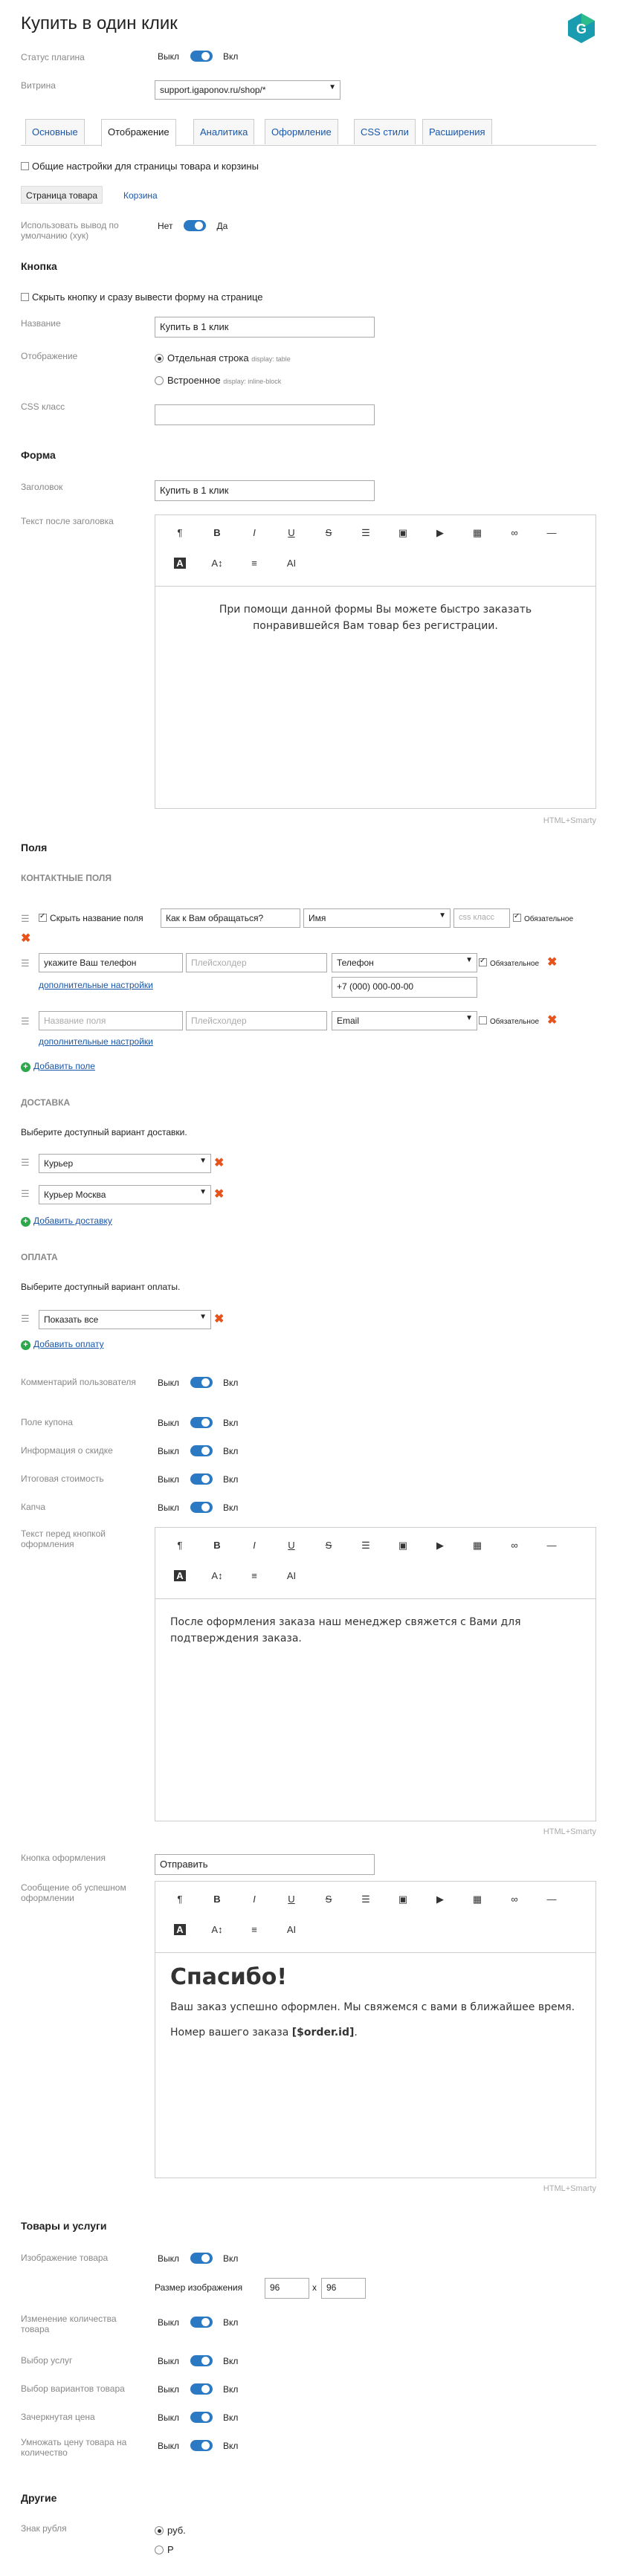  I want to click on ruble-radio-sign: Р, so click(164, 2549).